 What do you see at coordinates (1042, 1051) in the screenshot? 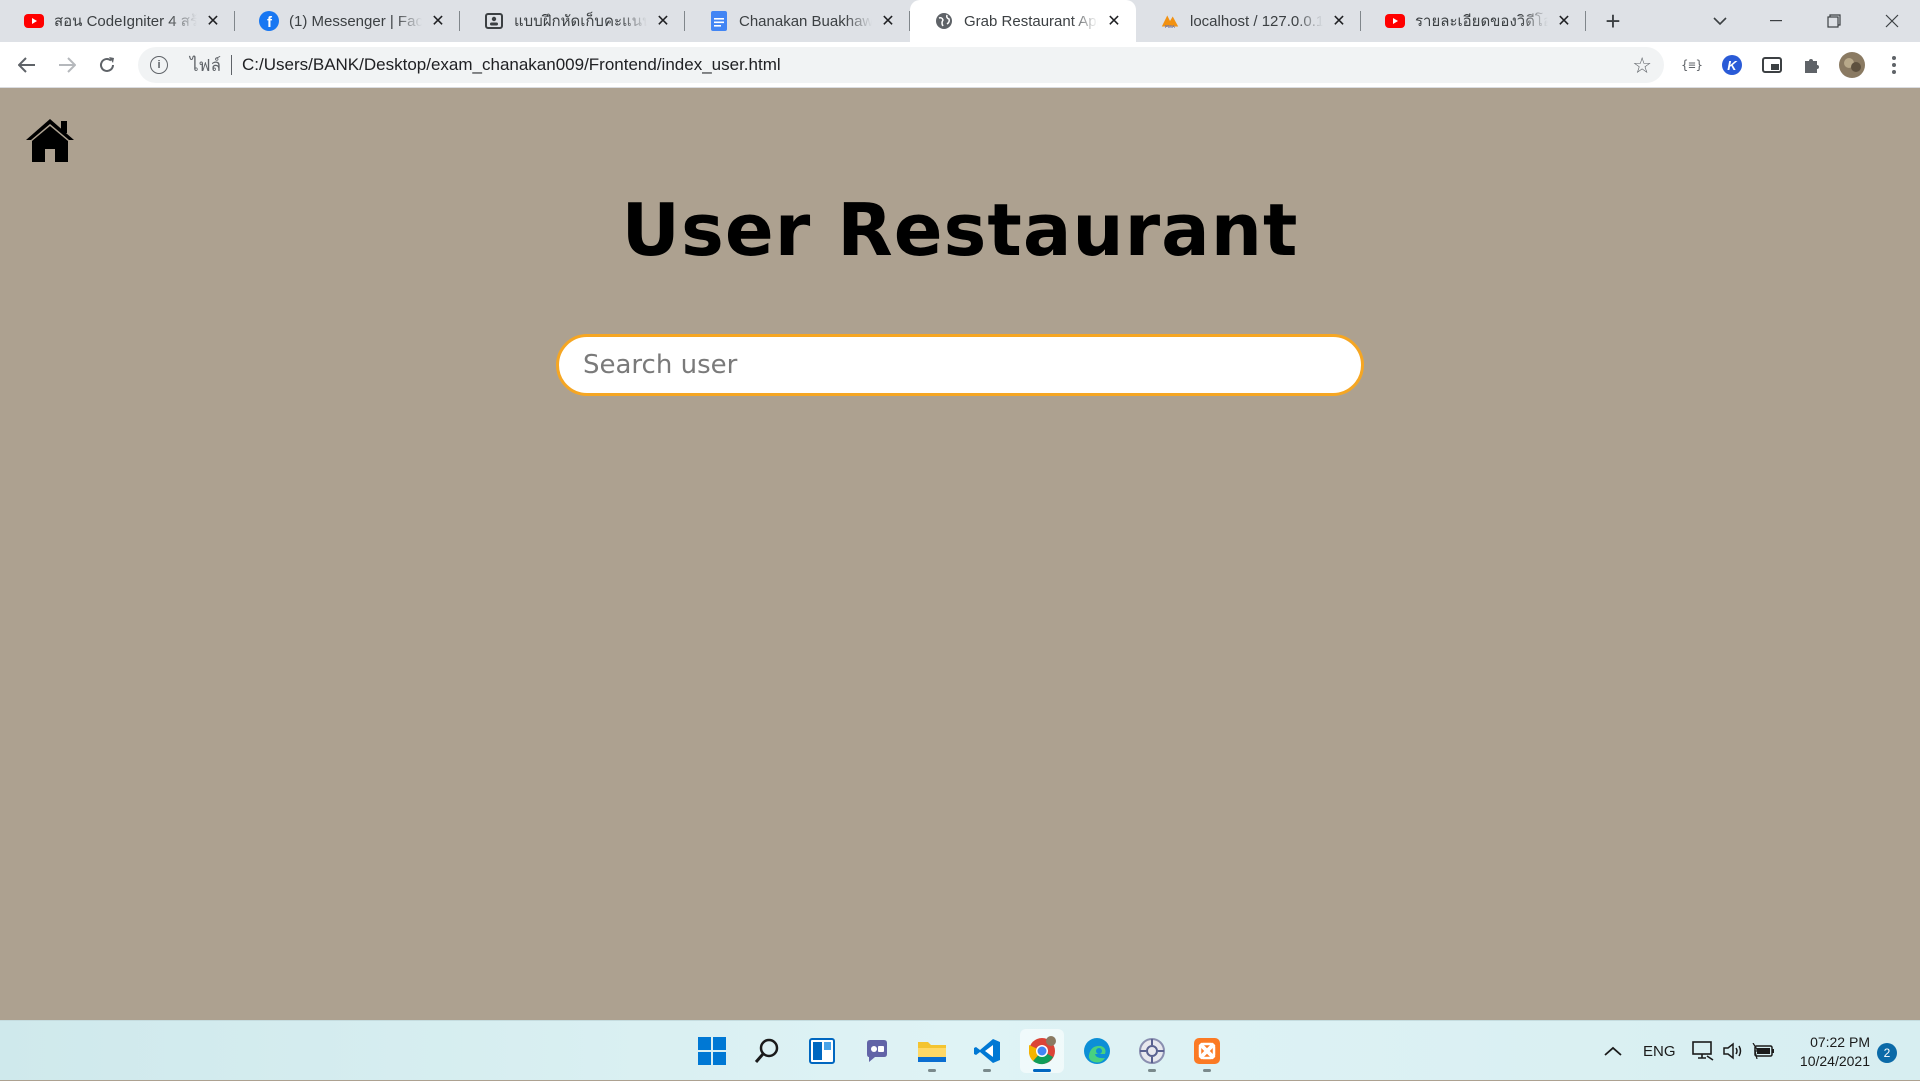
I see `chrome-icon` at bounding box center [1042, 1051].